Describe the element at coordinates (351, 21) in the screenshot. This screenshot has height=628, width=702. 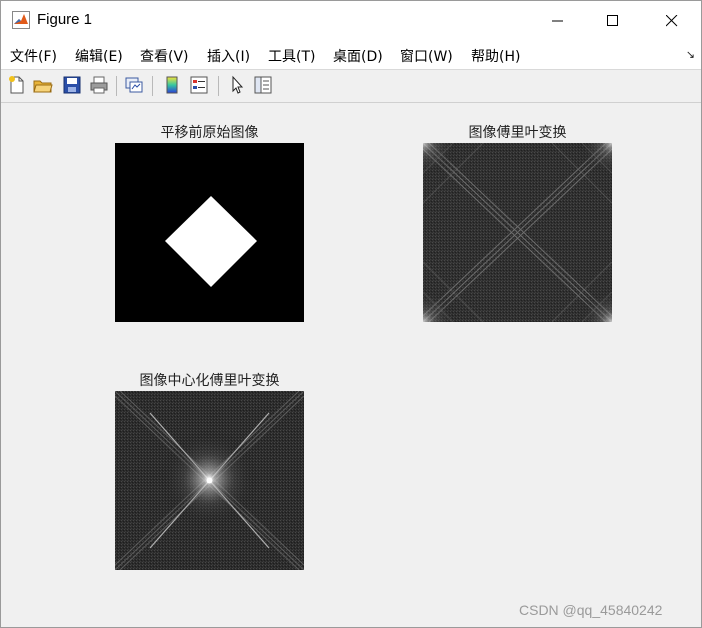
I see `title-bar: Figure 1` at that location.